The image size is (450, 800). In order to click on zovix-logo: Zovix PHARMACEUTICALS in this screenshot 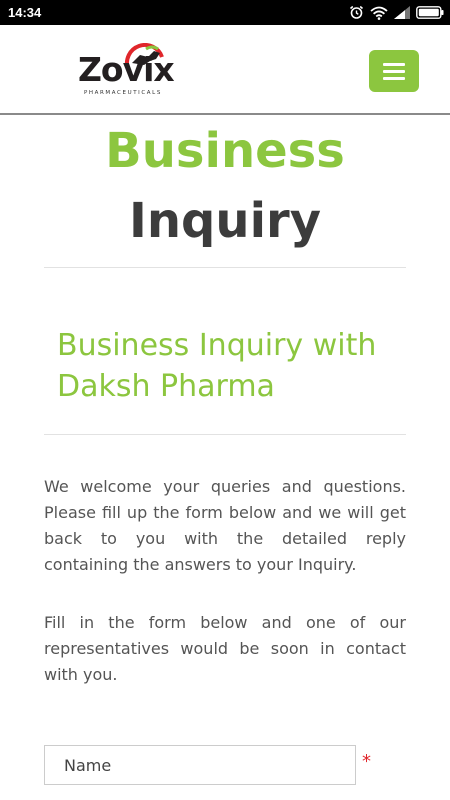, I will do `click(126, 74)`.